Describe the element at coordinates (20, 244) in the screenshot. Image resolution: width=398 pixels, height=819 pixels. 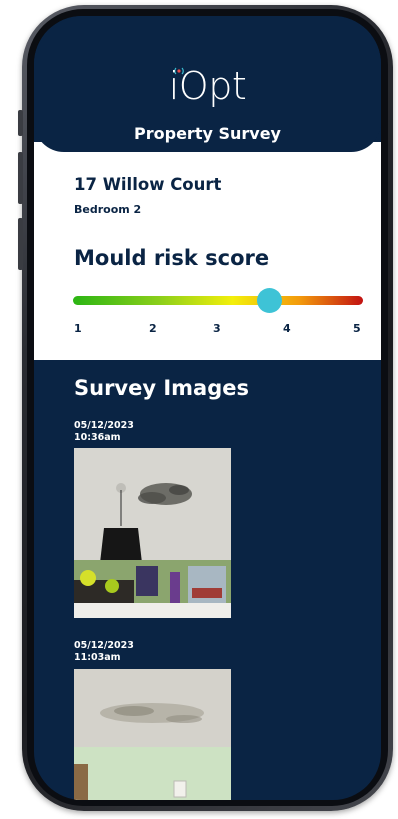
I see `volume-down-button` at that location.